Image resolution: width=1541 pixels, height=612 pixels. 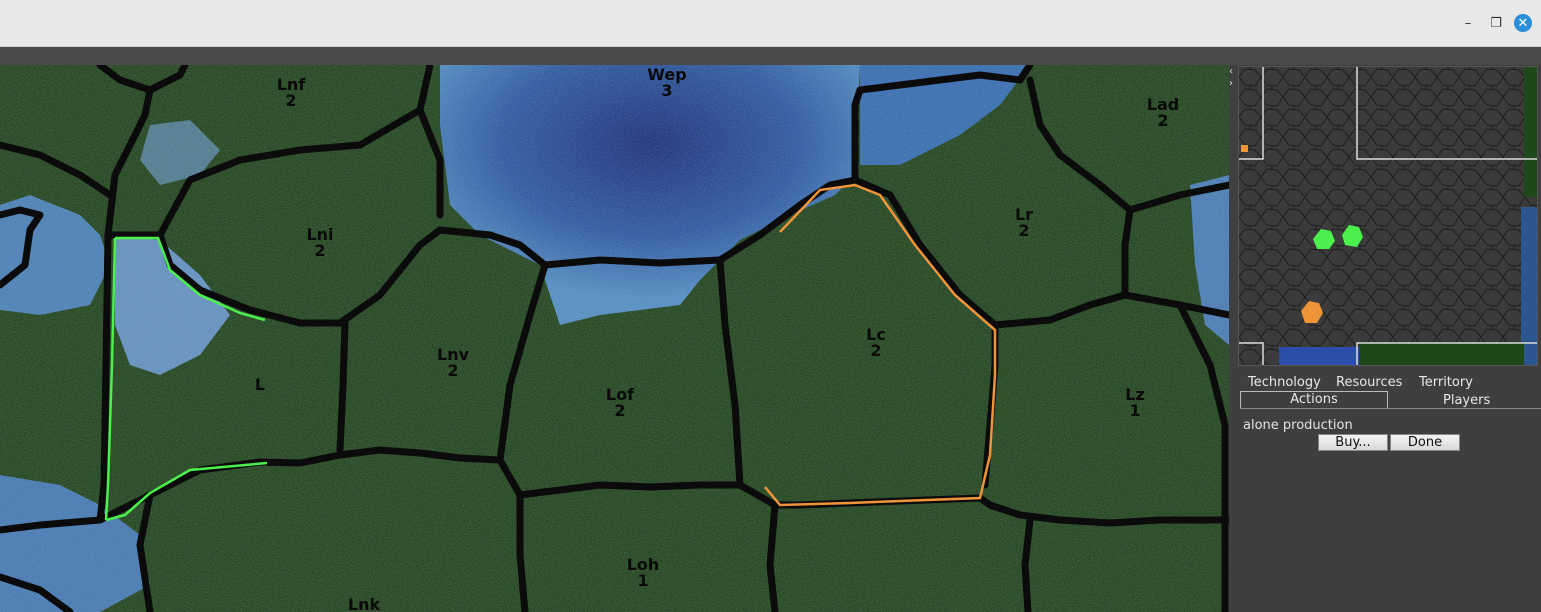 I want to click on region-label-lni: Lni 2, so click(x=319, y=243).